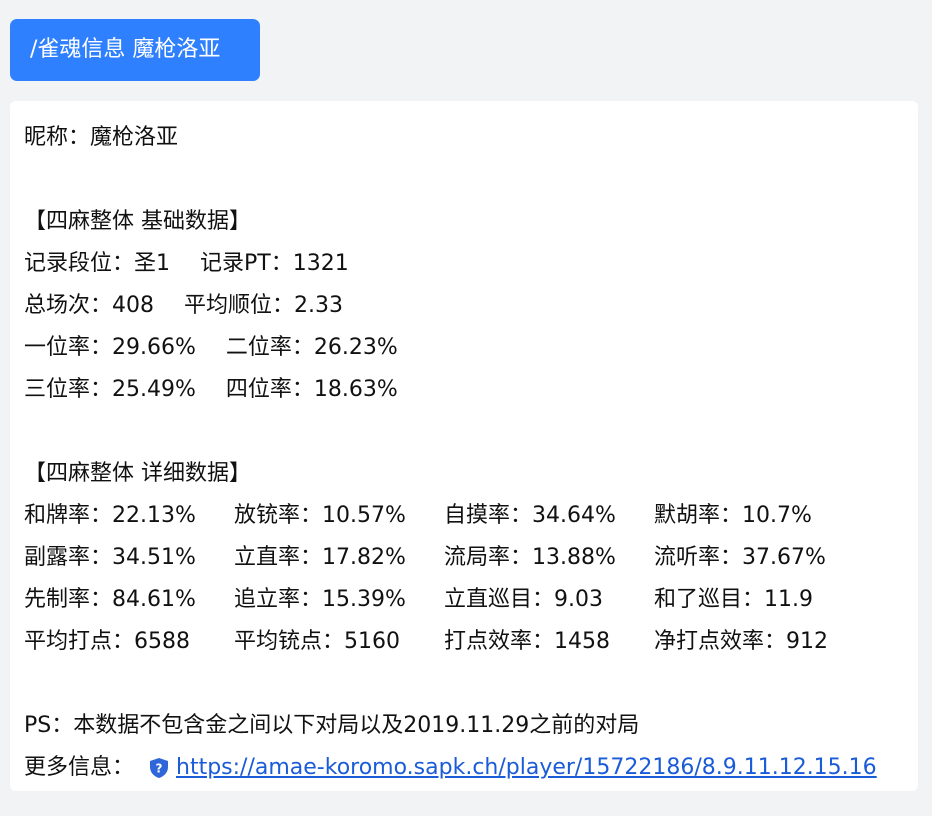 The width and height of the screenshot is (932, 816). What do you see at coordinates (107, 641) in the screenshot?
I see `detail-stat: 平均打点：6588` at bounding box center [107, 641].